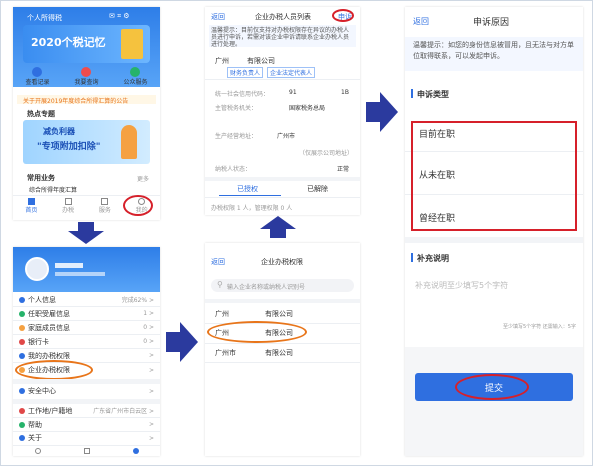 This screenshot has height=466, width=593. I want to click on quick-action-public: 公众服务, so click(135, 79).